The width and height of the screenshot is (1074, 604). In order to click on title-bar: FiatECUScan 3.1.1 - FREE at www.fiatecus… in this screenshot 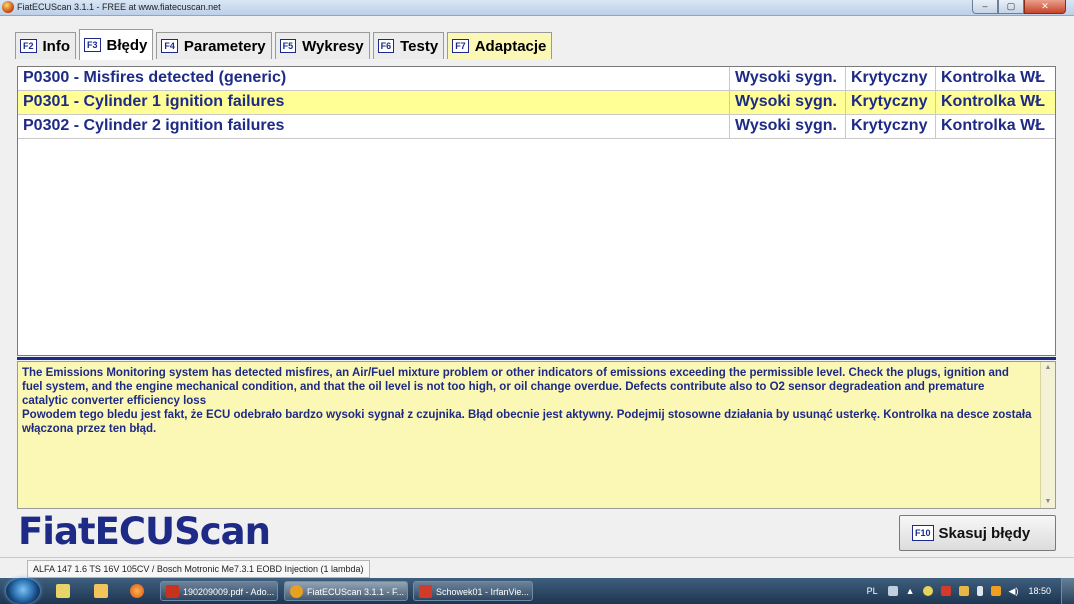, I will do `click(537, 8)`.